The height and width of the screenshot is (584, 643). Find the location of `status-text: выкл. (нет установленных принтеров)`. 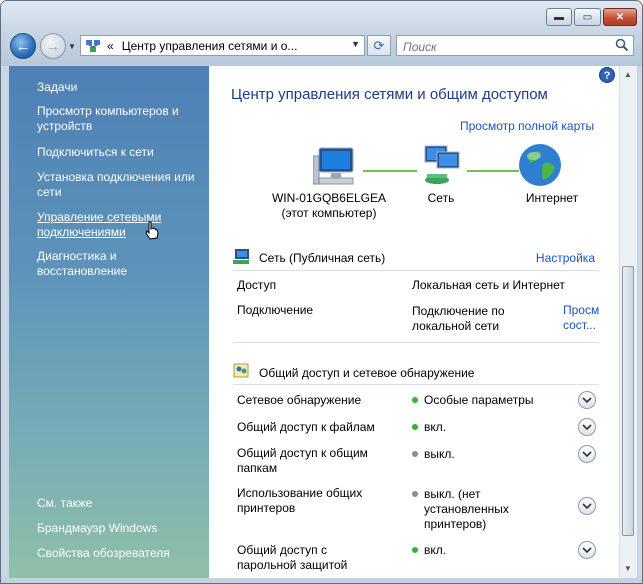

status-text: выкл. (нет установленных принтеров) is located at coordinates (466, 509).